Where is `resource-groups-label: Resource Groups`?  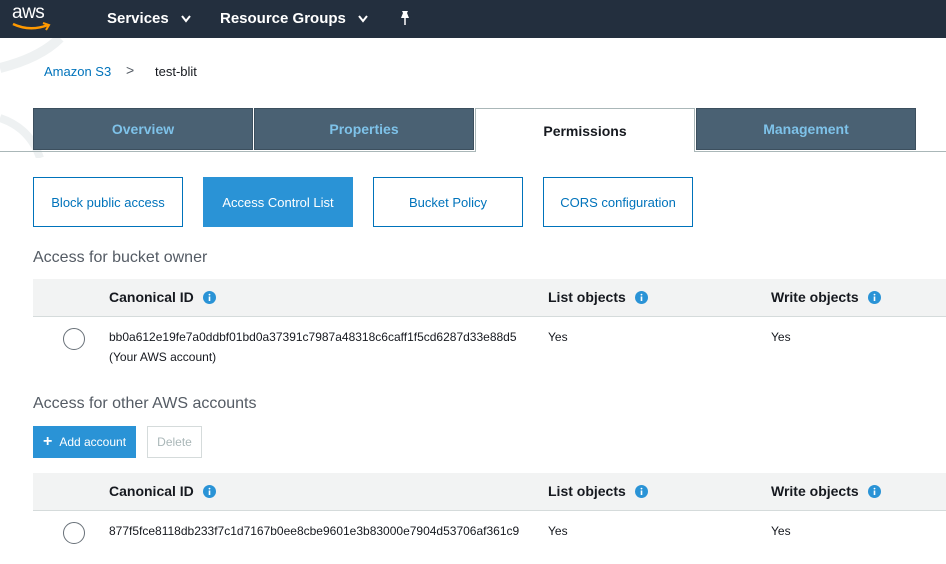
resource-groups-label: Resource Groups is located at coordinates (283, 18).